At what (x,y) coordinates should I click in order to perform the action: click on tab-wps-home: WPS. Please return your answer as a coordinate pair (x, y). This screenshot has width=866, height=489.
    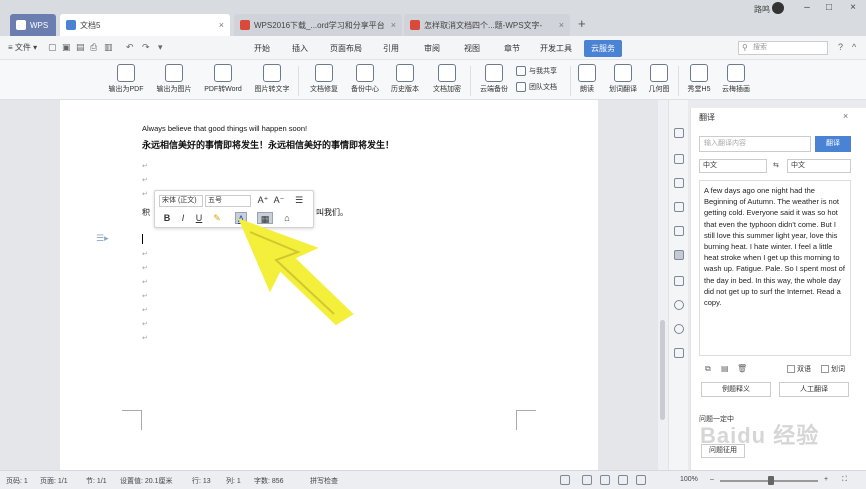
    Looking at the image, I should click on (33, 25).